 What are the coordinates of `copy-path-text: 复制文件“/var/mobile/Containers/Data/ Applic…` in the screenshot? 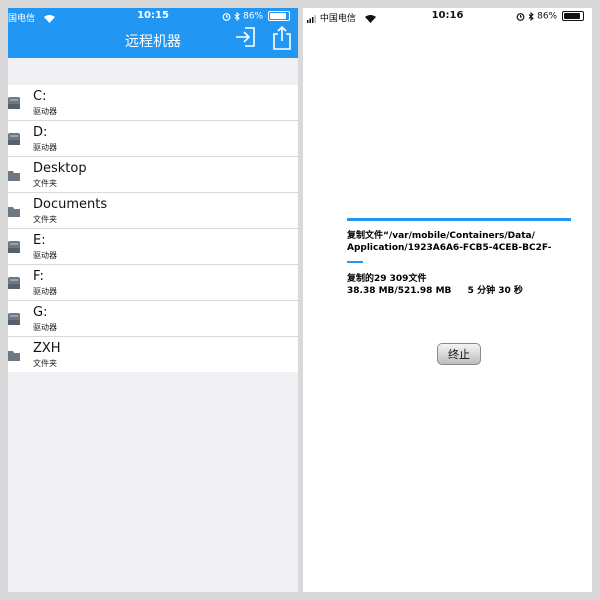 It's located at (463, 242).